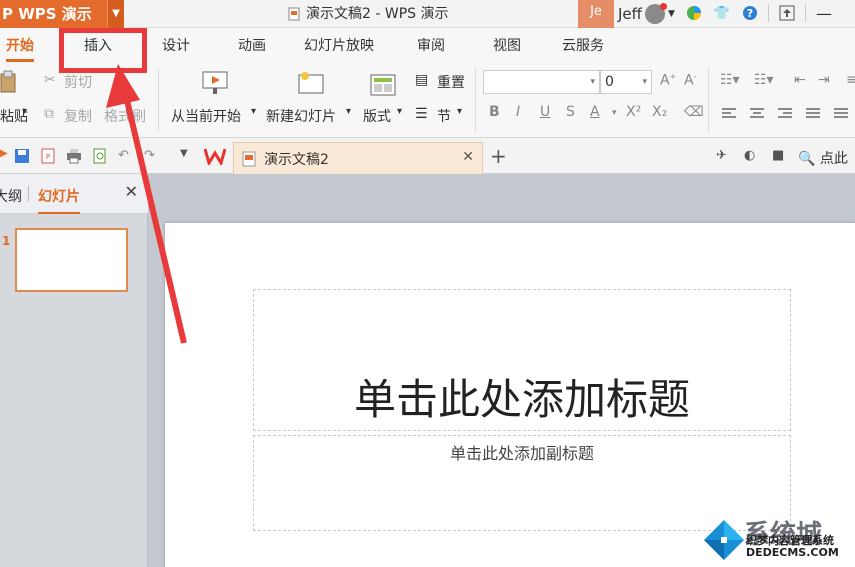  Describe the element at coordinates (806, 159) in the screenshot. I see `search-icon: 🔍` at that location.